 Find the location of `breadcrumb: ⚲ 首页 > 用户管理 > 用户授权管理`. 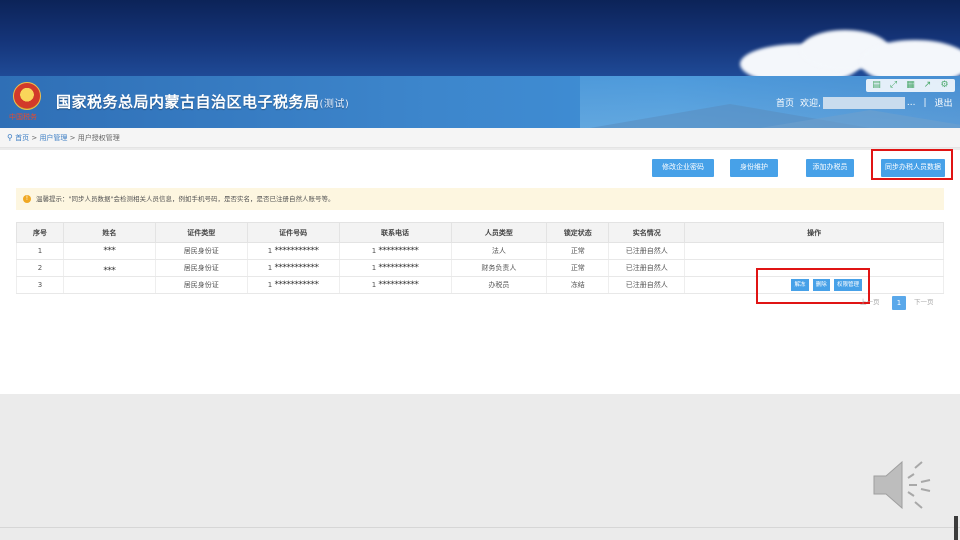

breadcrumb: ⚲ 首页 > 用户管理 > 用户授权管理 is located at coordinates (480, 138).